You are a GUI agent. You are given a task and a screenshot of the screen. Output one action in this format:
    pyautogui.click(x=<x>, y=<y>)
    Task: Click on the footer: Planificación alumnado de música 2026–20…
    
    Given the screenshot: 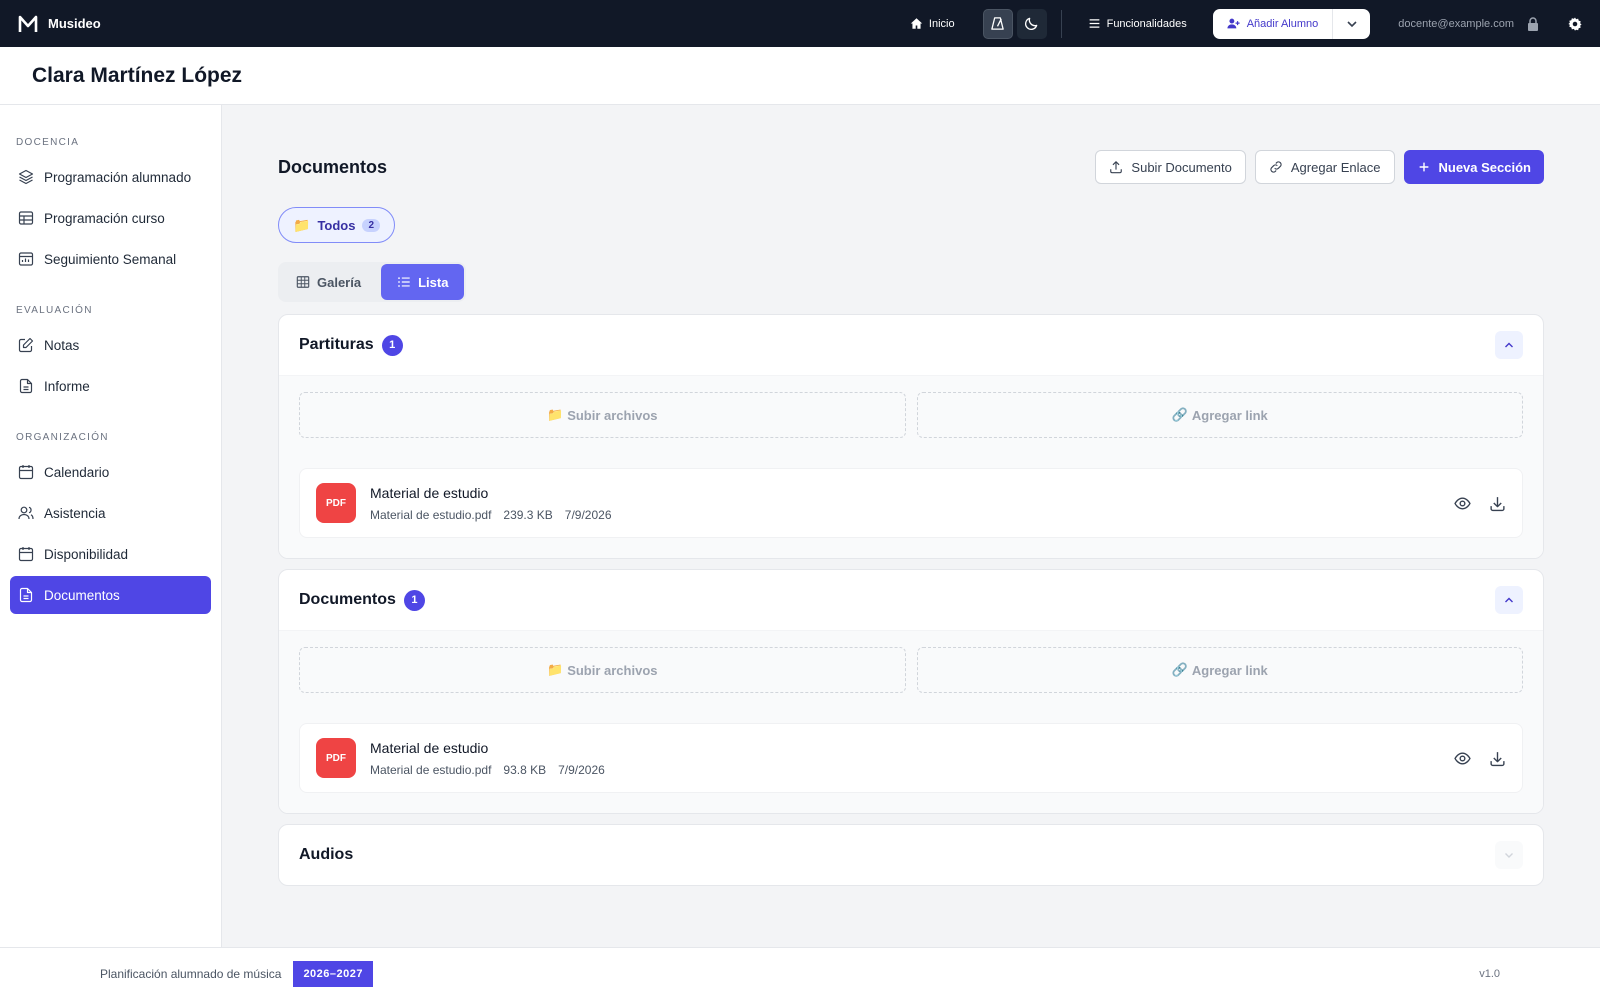 What is the action you would take?
    pyautogui.click(x=800, y=973)
    